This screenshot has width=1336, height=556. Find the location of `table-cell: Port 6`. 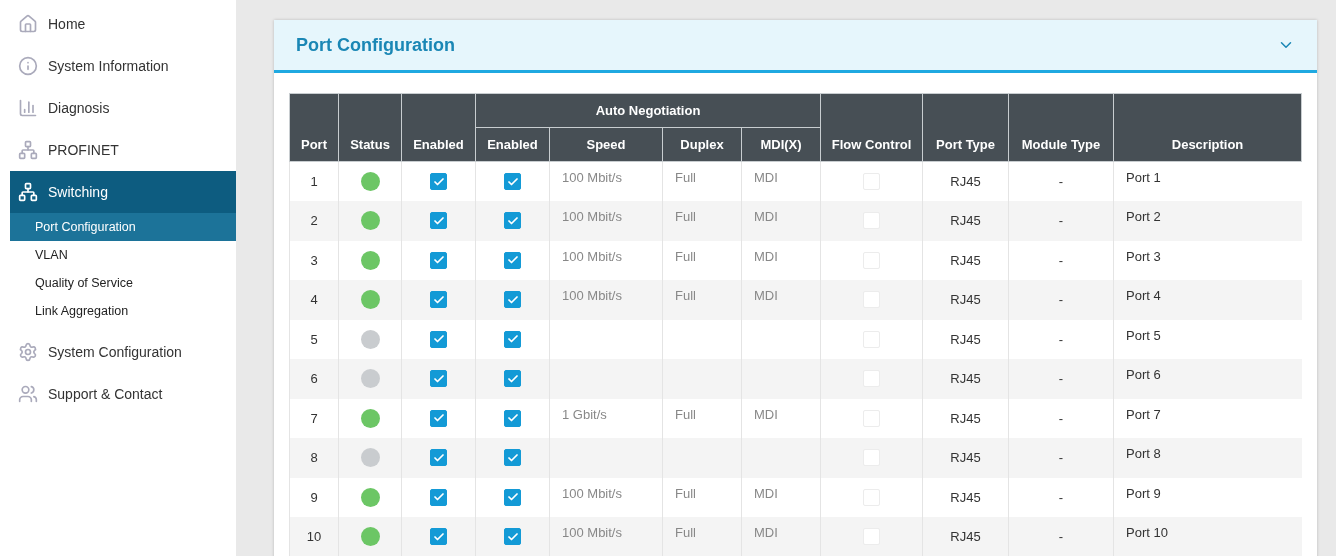

table-cell: Port 6 is located at coordinates (1143, 375).